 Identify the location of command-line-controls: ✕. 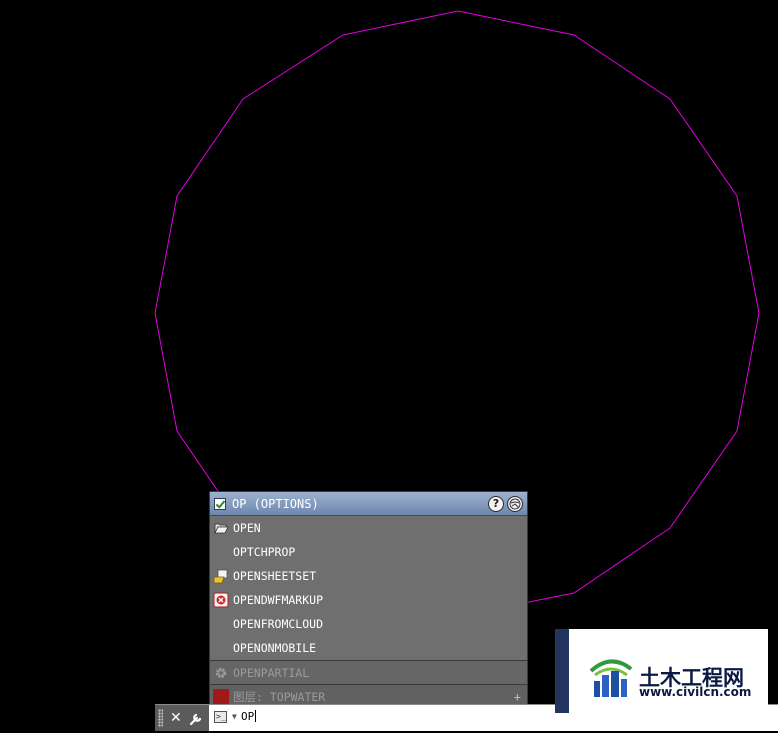
(182, 718).